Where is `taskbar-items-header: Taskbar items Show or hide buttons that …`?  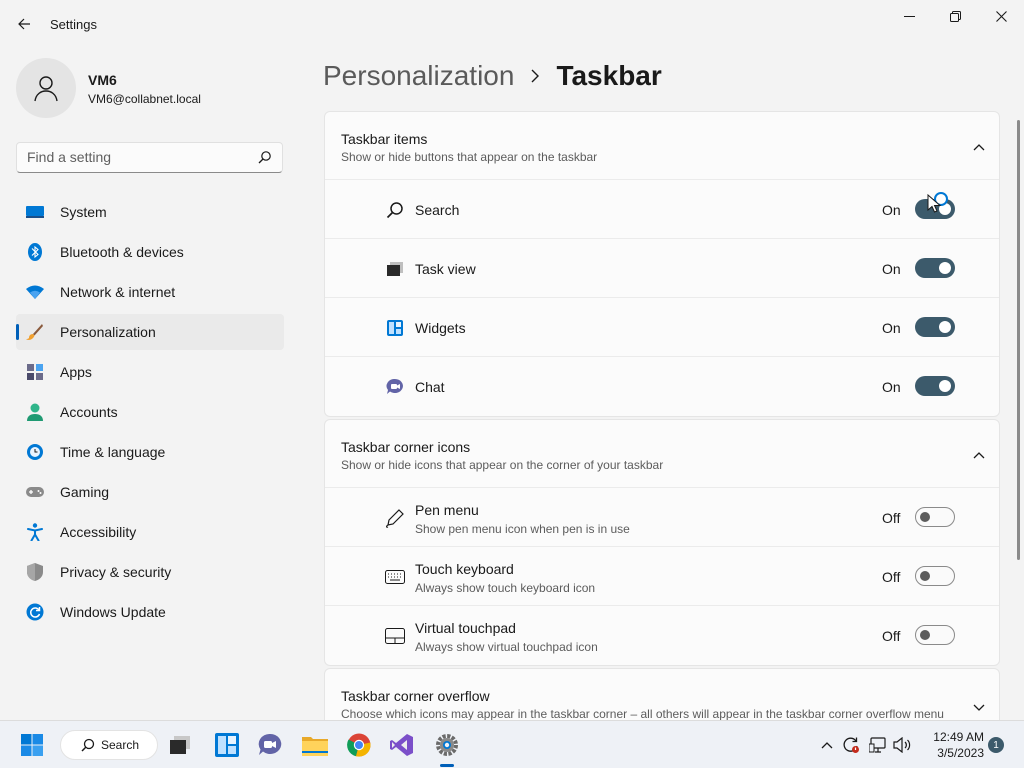
taskbar-items-header: Taskbar items Show or hide buttons that … is located at coordinates (662, 146).